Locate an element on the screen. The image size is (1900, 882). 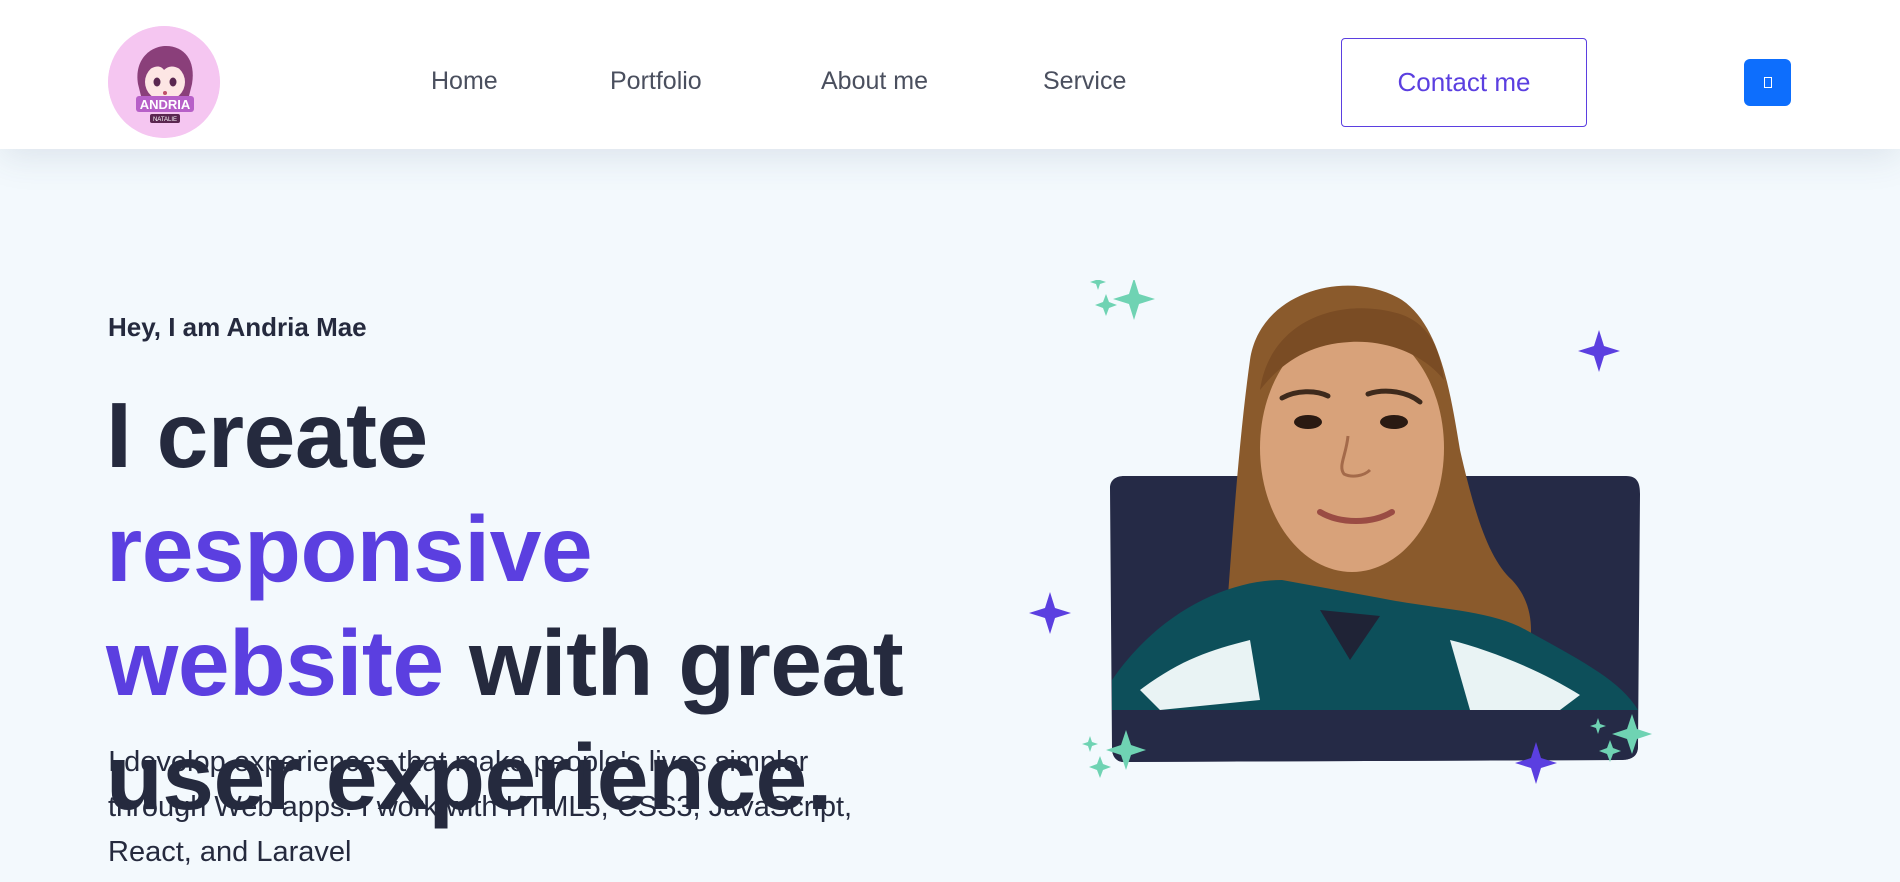
anime-avatar-logo-icon: ANDRIA NATALIE is located at coordinates (164, 82).